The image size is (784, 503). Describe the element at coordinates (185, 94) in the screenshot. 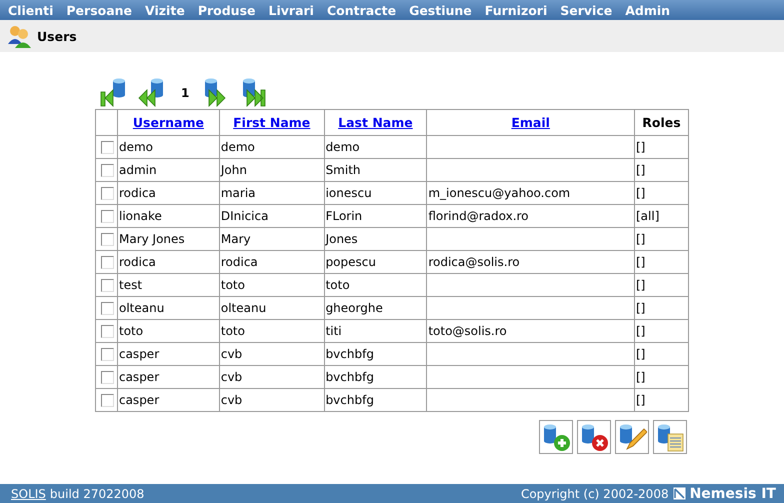

I see `page-number: 1` at that location.